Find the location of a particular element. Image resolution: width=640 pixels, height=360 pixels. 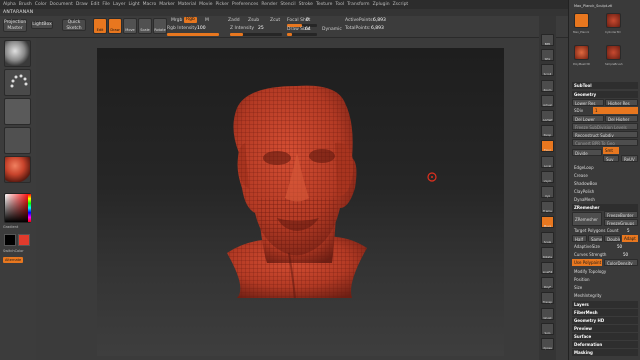

freeze-border-button: FreezeBorder is located at coordinates (621, 214).